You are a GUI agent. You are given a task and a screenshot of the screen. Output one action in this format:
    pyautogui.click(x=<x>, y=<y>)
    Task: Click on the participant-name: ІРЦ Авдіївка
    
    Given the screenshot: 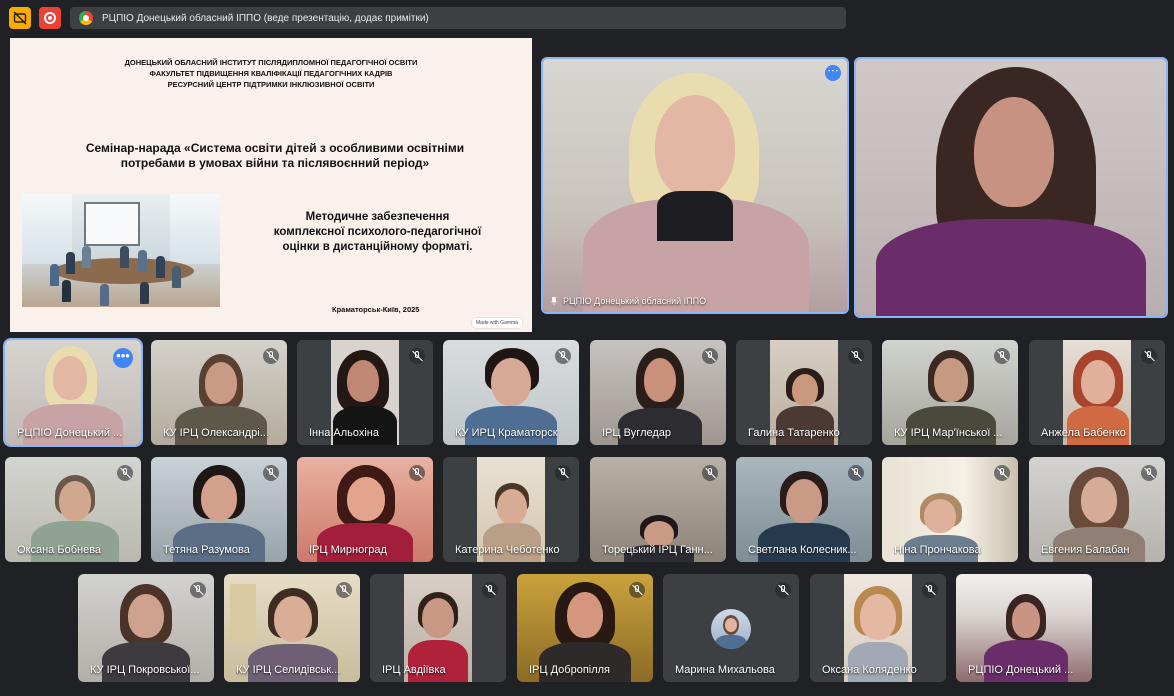 What is the action you would take?
    pyautogui.click(x=414, y=670)
    